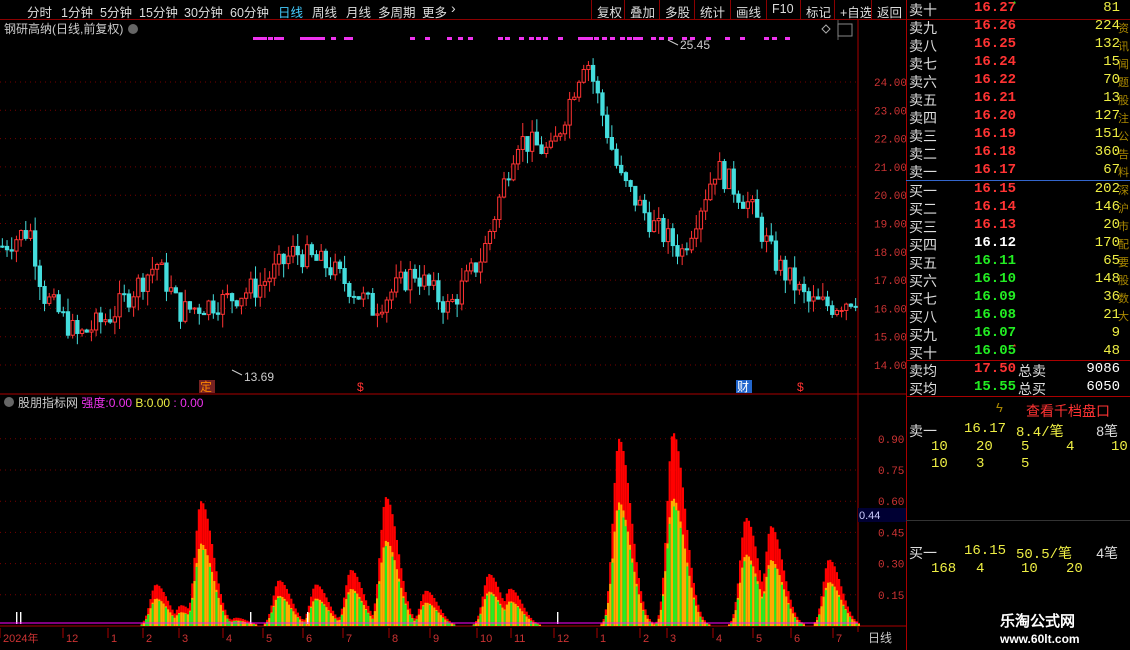 This screenshot has height=650, width=1130. I want to click on side-tab: 闻, so click(1124, 65).